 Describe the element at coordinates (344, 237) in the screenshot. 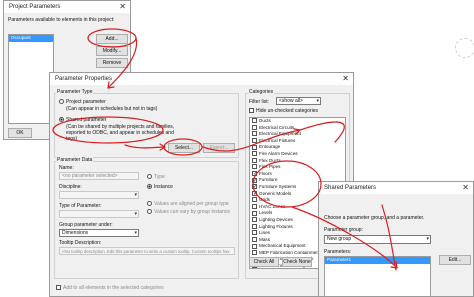

I see `arrow-categories-to-param` at that location.